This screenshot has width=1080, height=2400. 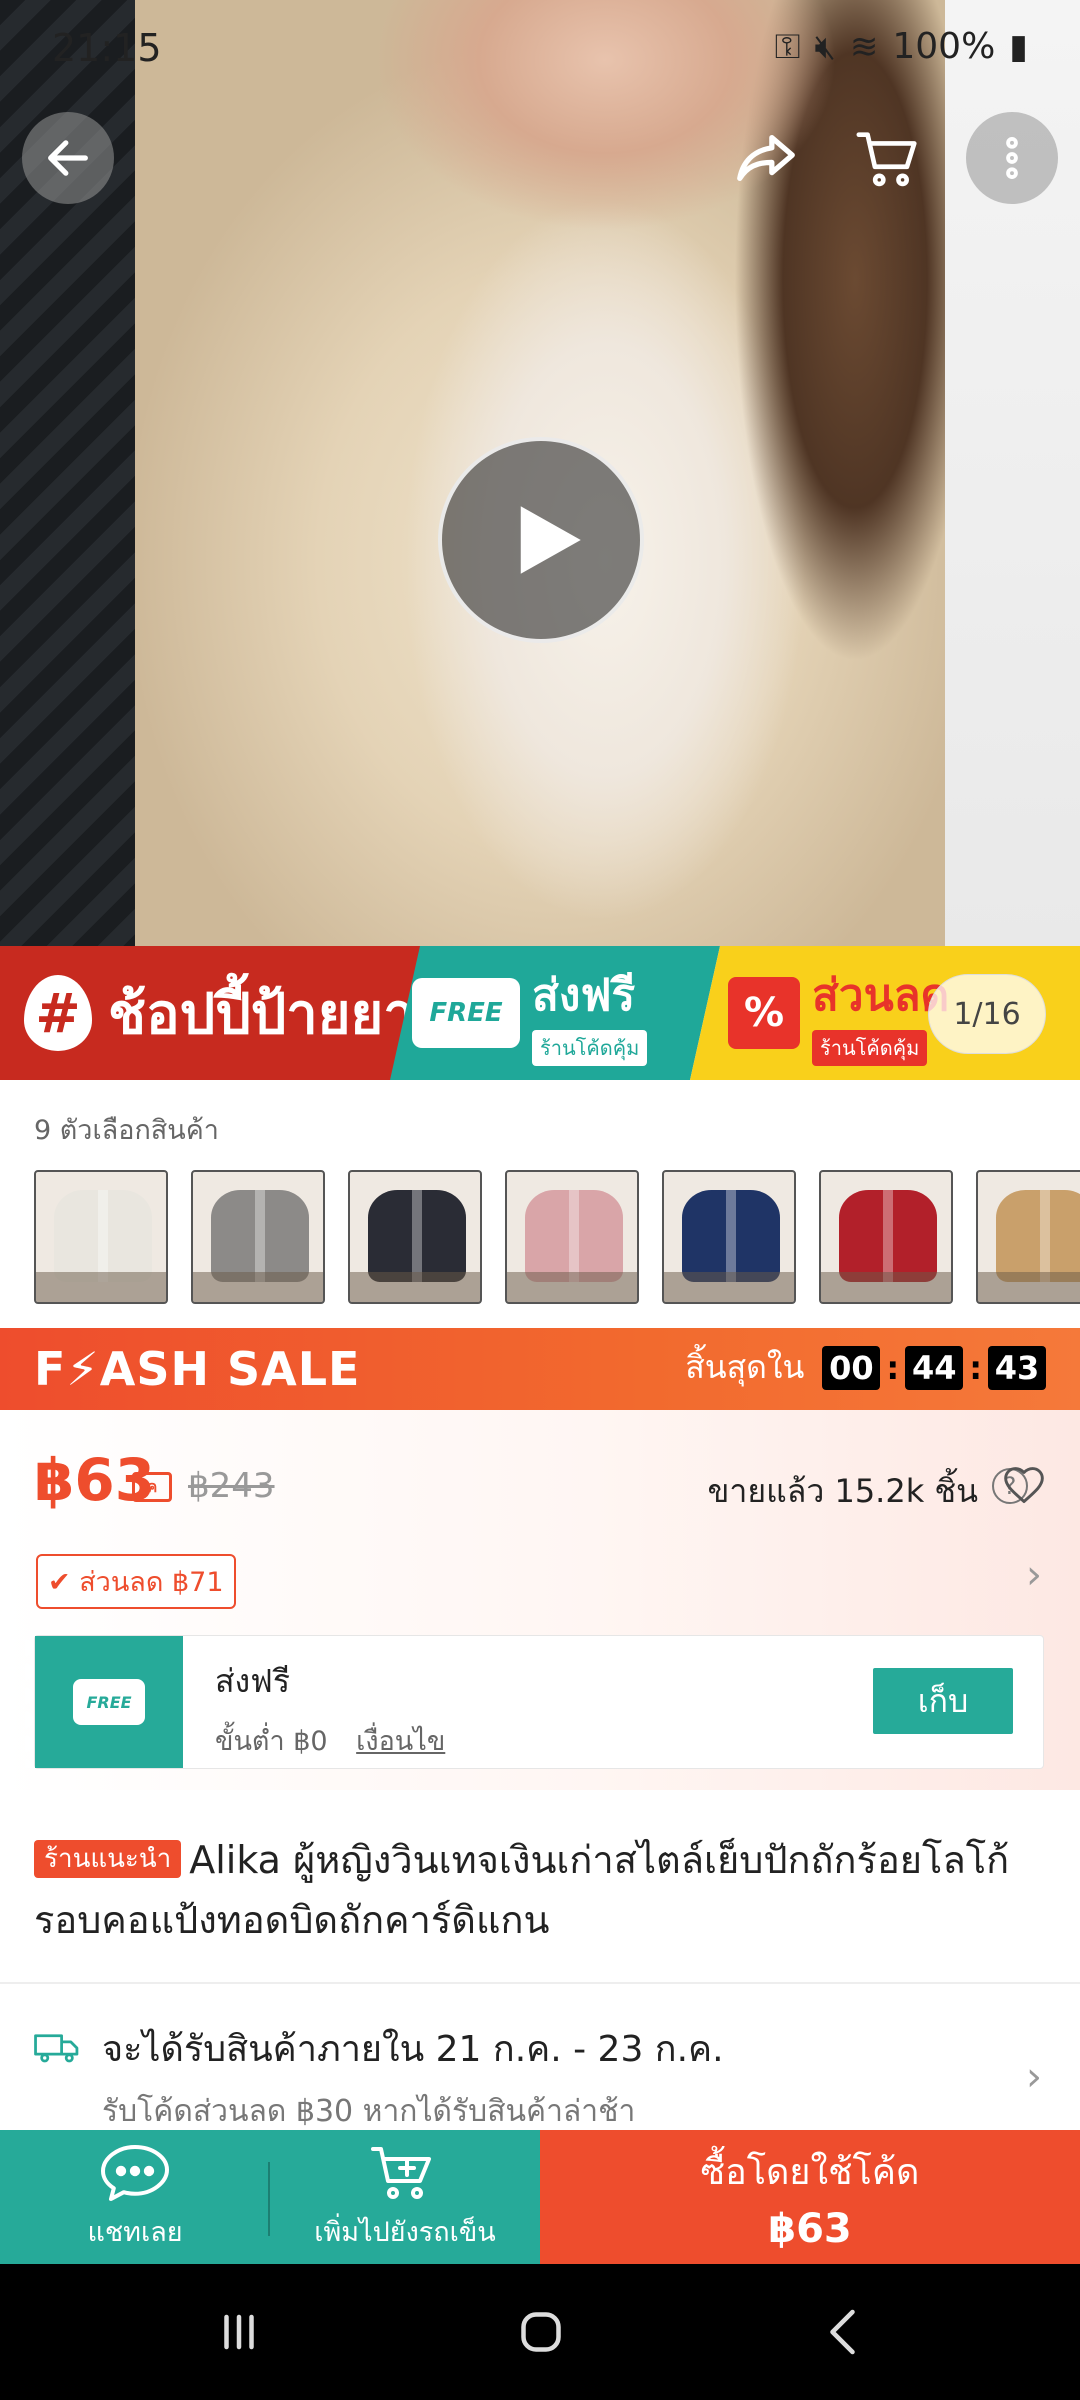 I want to click on promo-shopee-picks-label: ช้อปปี้ป้ายยา, so click(x=261, y=1014).